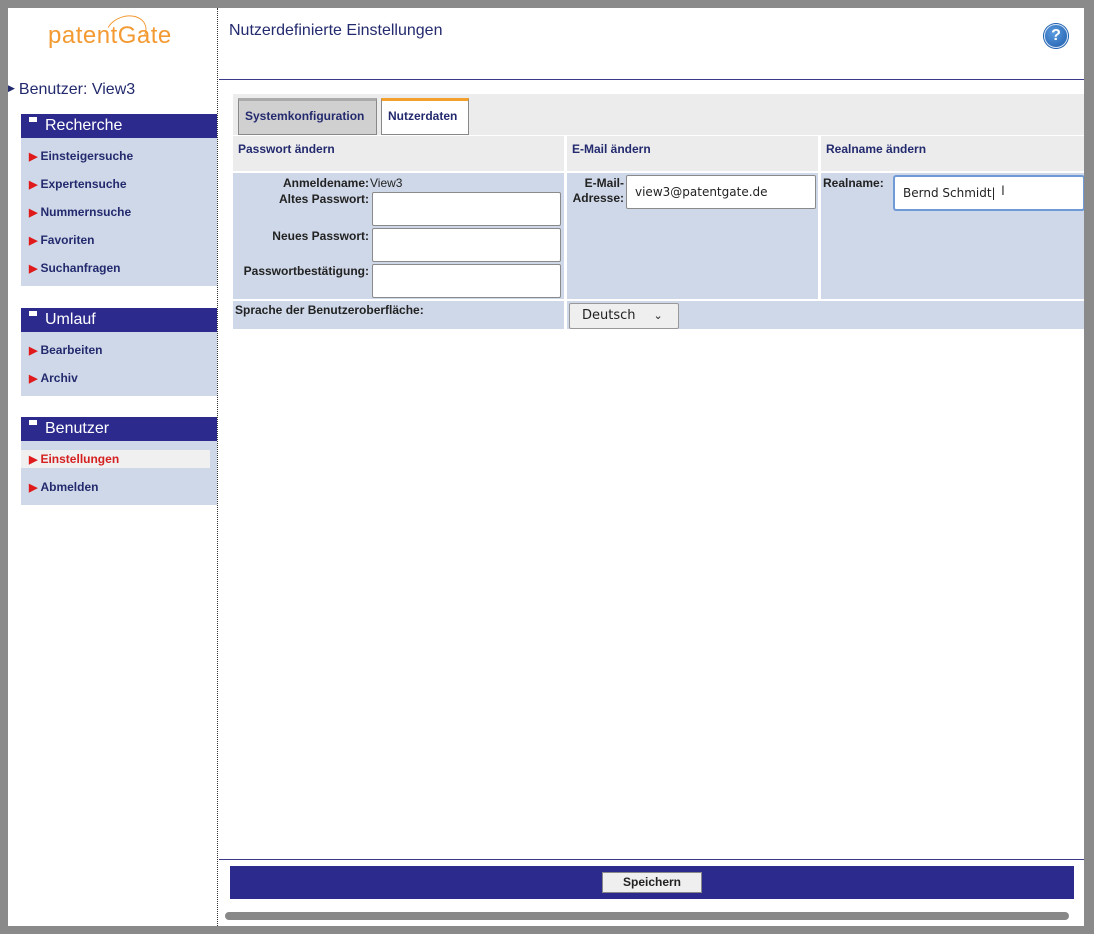 This screenshot has width=1094, height=934. What do you see at coordinates (947, 193) in the screenshot?
I see `realname-value: Bernd Schmidt` at bounding box center [947, 193].